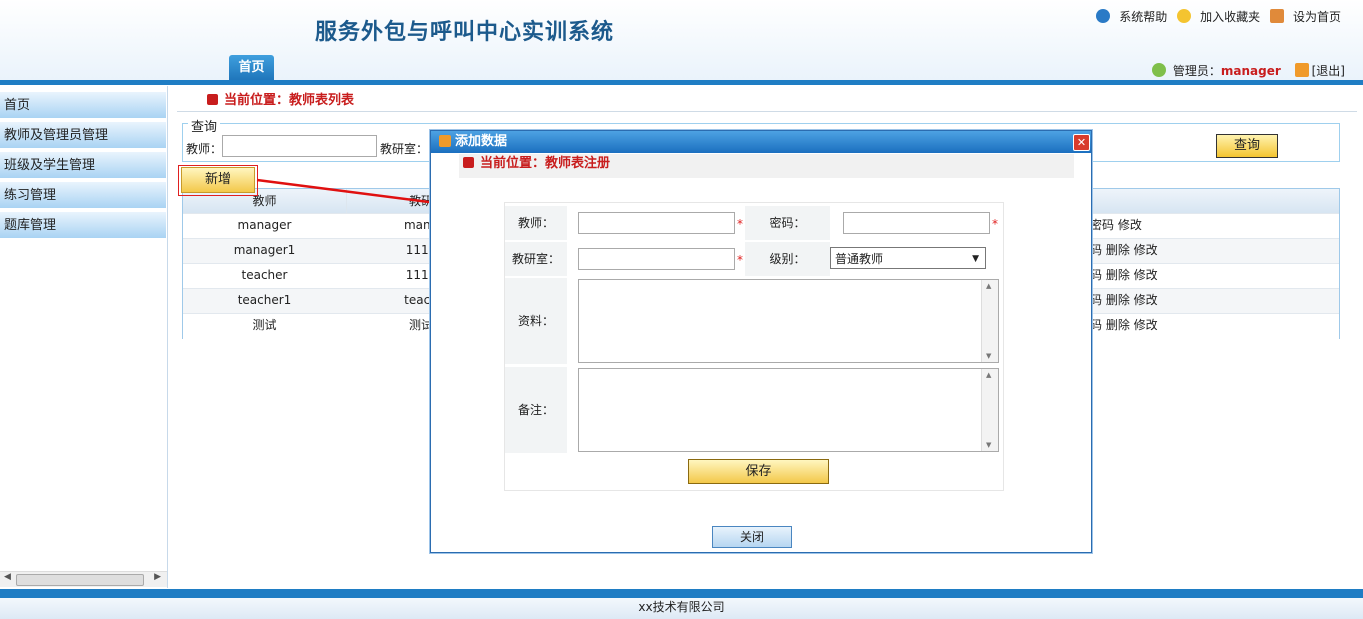 This screenshot has height=619, width=1363. Describe the element at coordinates (536, 223) in the screenshot. I see `teacher-label: 教师：` at that location.